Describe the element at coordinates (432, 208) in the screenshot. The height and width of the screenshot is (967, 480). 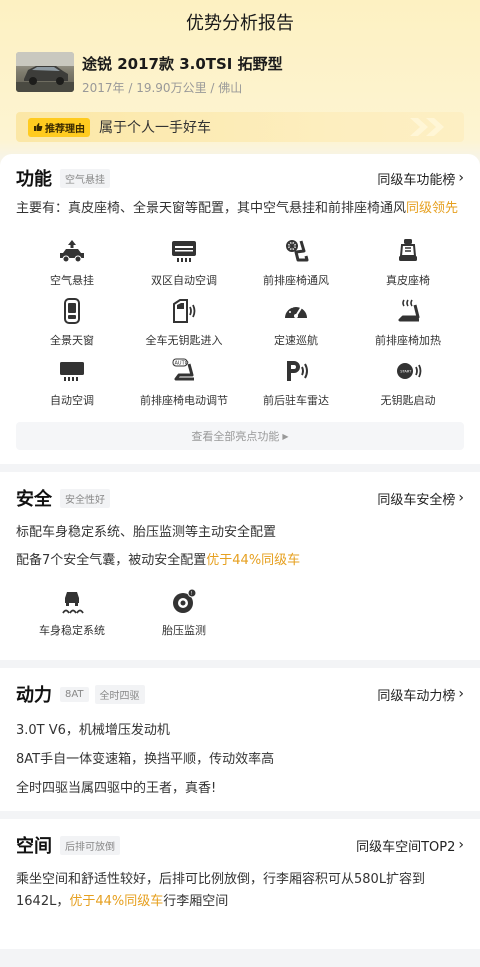
I see `function-desc-highlight: 同级领先` at that location.